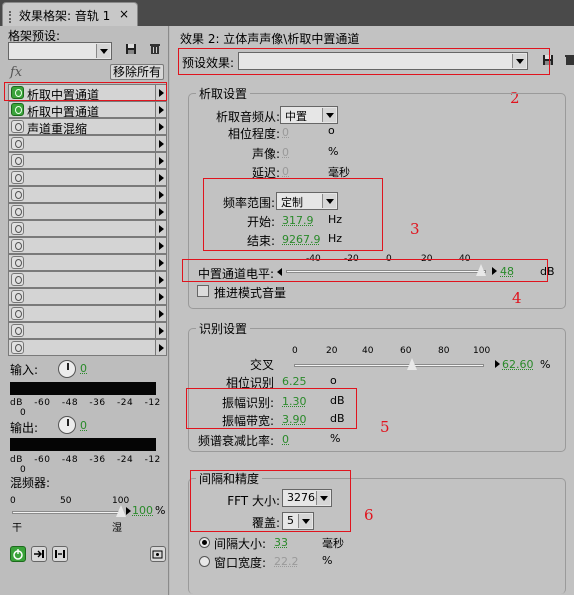 The image size is (574, 595). What do you see at coordinates (294, 381) in the screenshot?
I see `phase-recog-value: 6.25` at bounding box center [294, 381].